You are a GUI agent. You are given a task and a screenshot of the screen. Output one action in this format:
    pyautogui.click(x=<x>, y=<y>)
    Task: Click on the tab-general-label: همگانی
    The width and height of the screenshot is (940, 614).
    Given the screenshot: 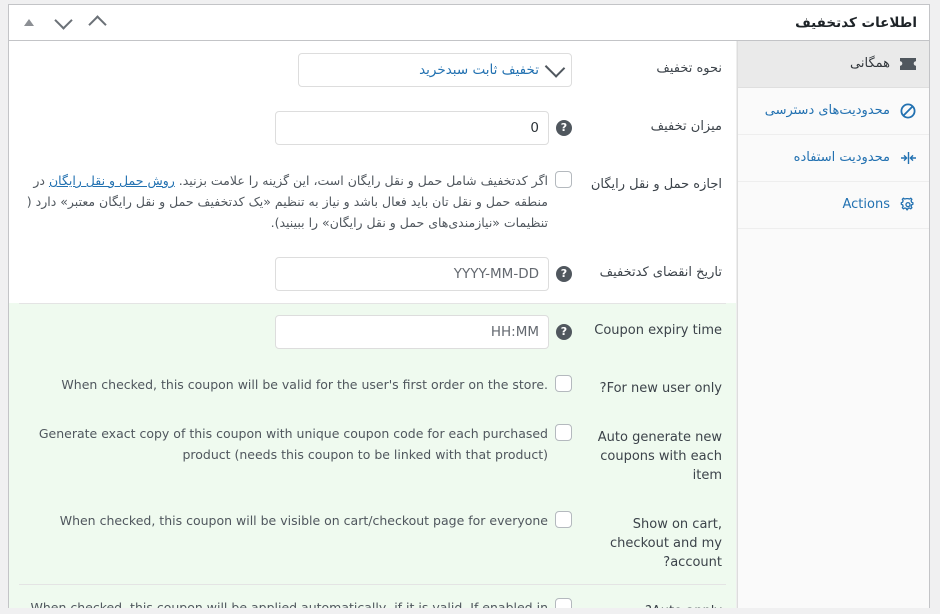 What is the action you would take?
    pyautogui.click(x=870, y=63)
    